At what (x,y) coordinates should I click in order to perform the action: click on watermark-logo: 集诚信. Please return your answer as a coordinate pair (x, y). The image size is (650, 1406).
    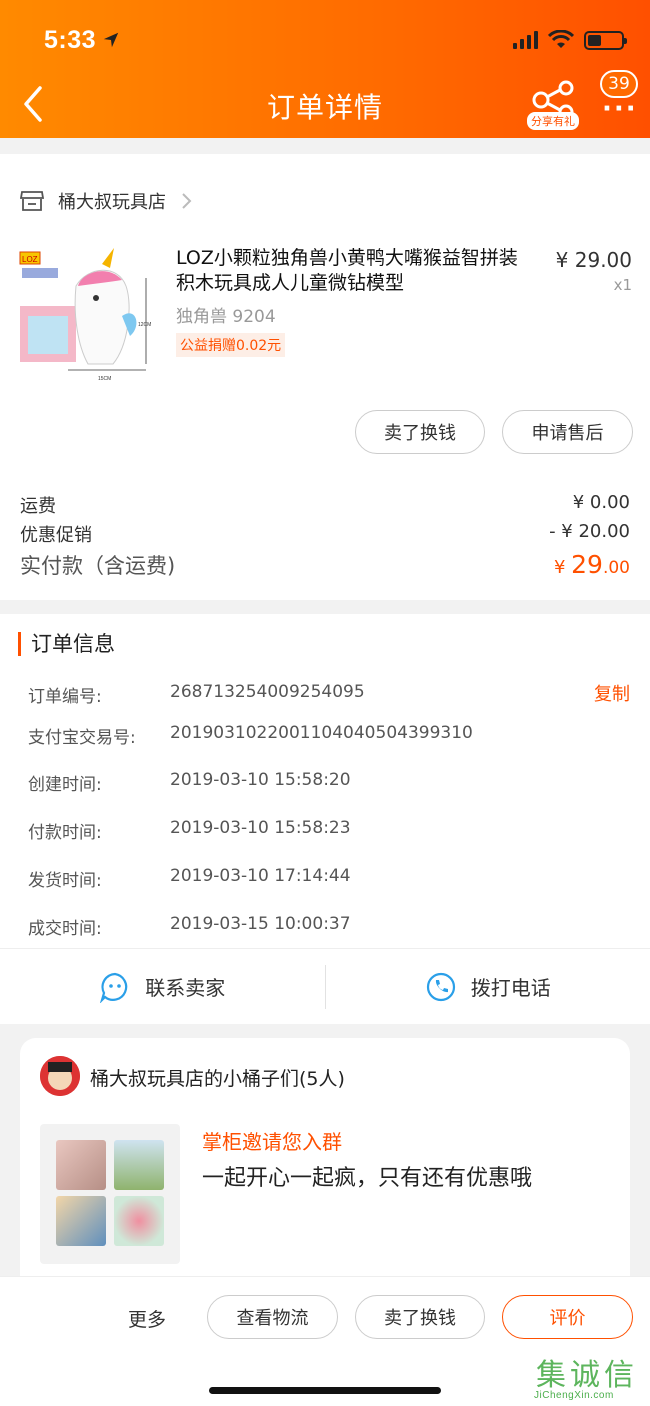
    Looking at the image, I should click on (587, 1375).